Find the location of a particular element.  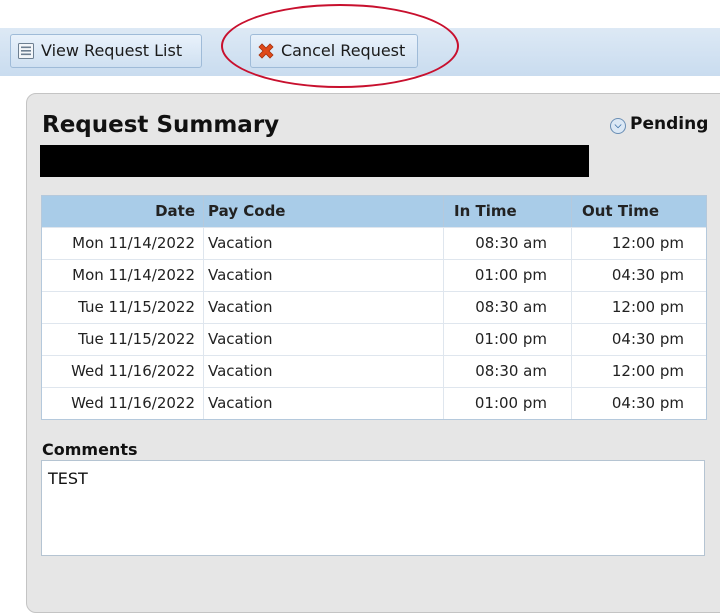

page-title: Request Summary is located at coordinates (161, 125).